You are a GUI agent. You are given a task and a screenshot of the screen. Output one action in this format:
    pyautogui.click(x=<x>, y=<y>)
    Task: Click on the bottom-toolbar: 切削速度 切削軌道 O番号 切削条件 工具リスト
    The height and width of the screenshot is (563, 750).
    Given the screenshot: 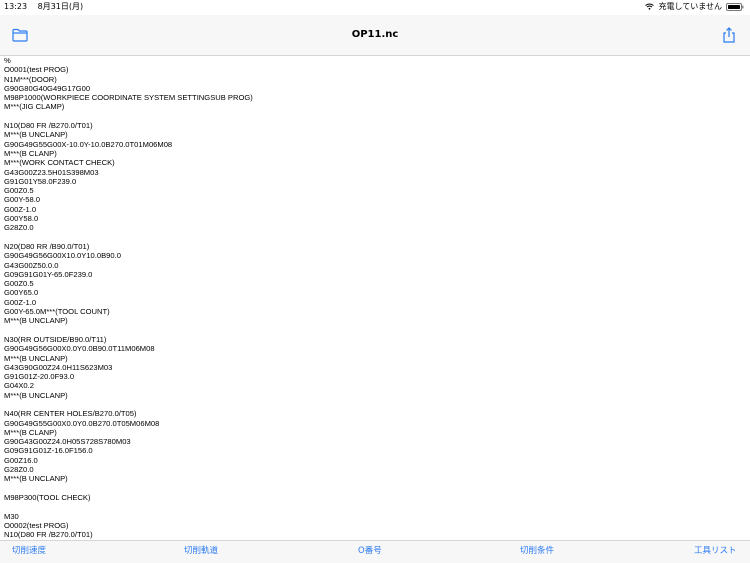 What is the action you would take?
    pyautogui.click(x=375, y=551)
    